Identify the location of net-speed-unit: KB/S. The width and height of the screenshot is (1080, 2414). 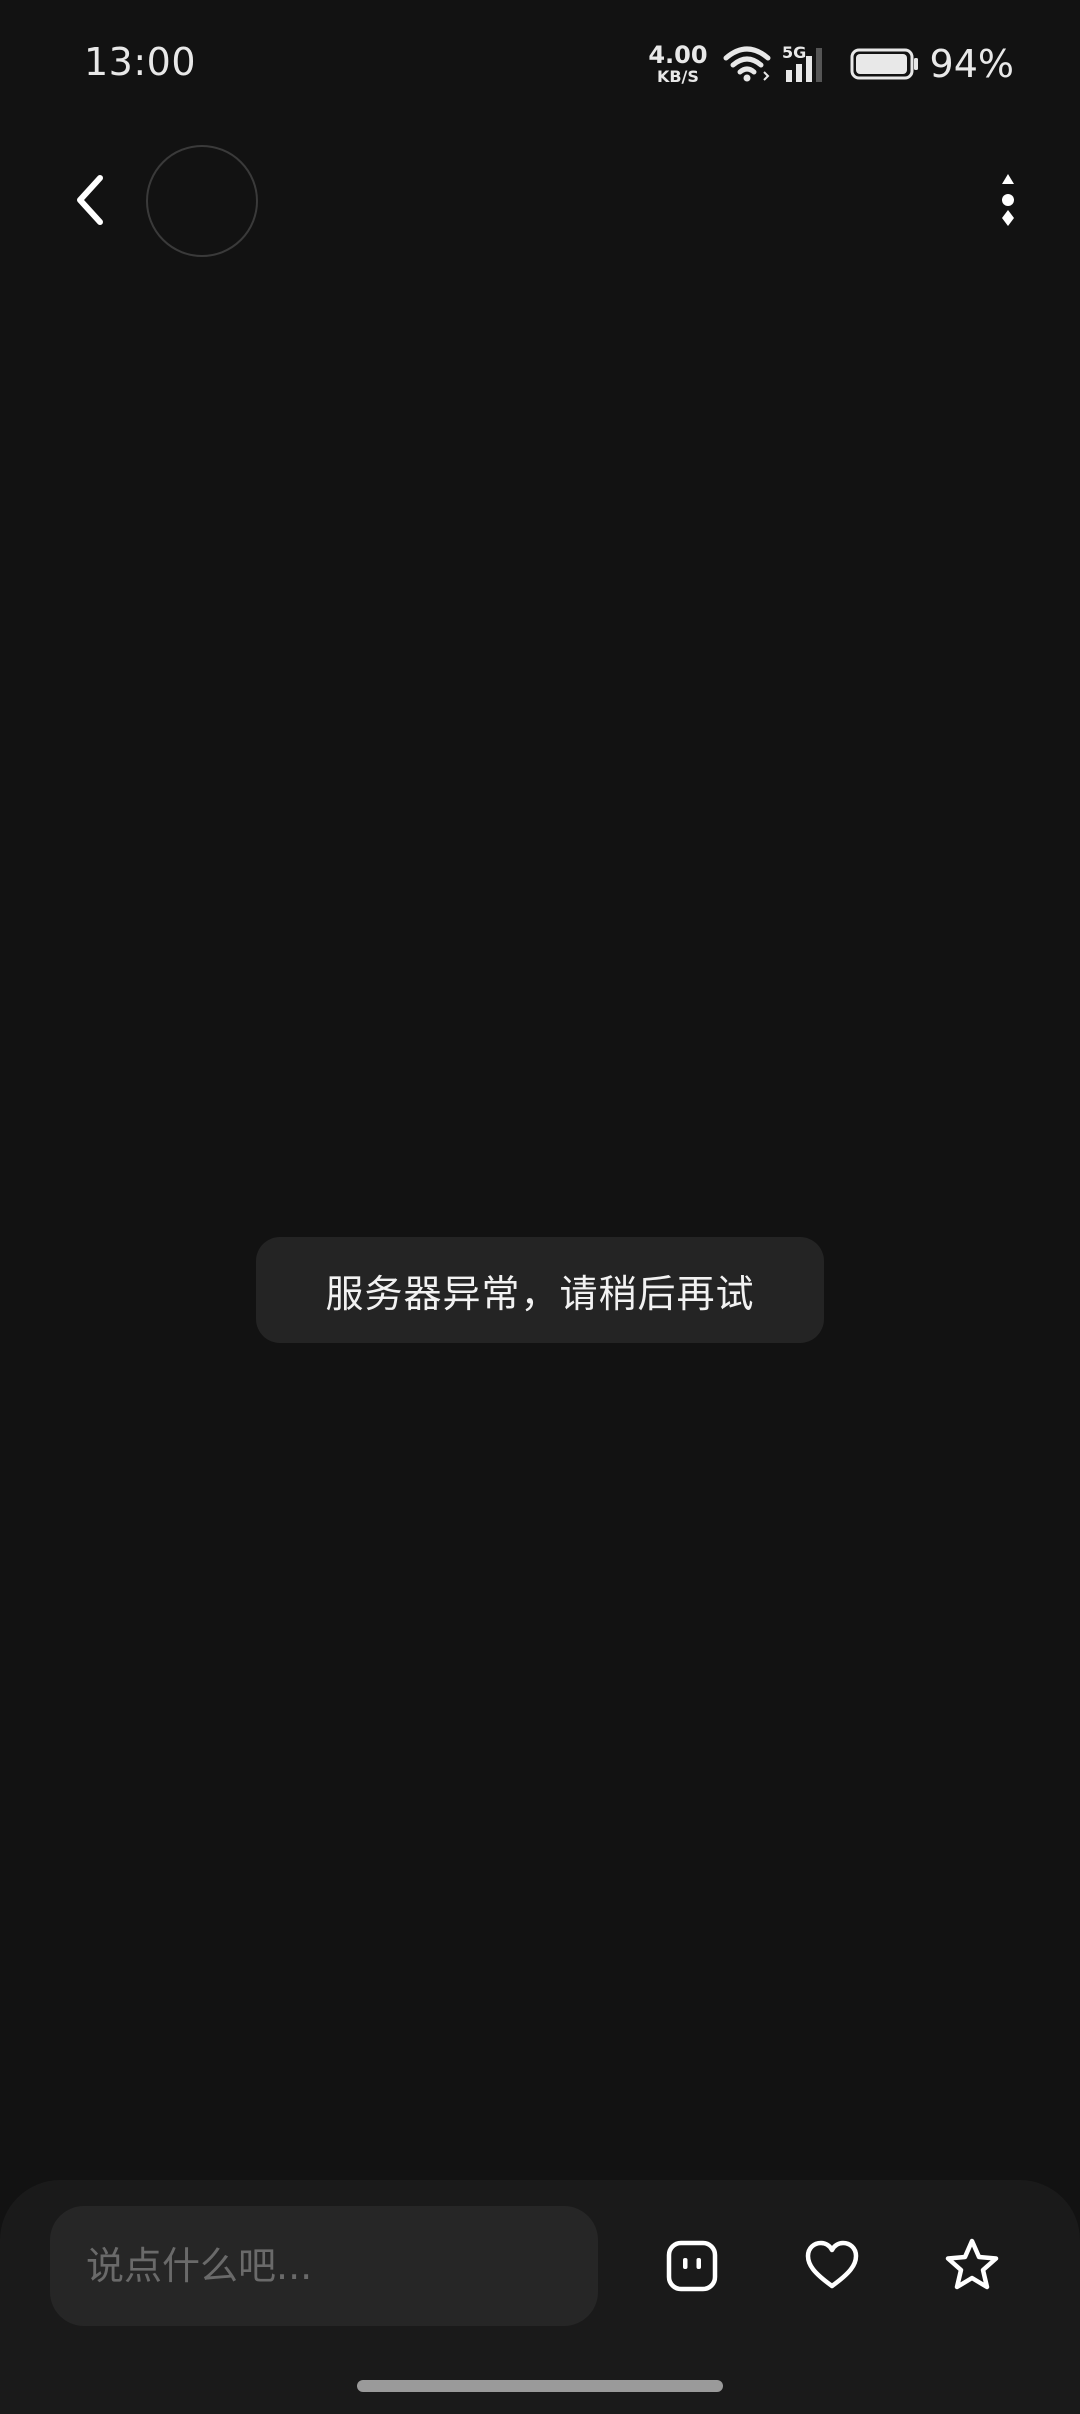
(677, 76).